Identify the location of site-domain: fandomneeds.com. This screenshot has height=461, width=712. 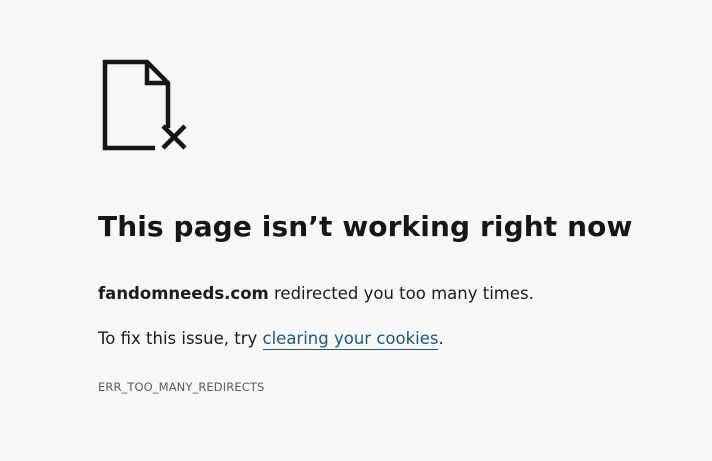
(183, 293).